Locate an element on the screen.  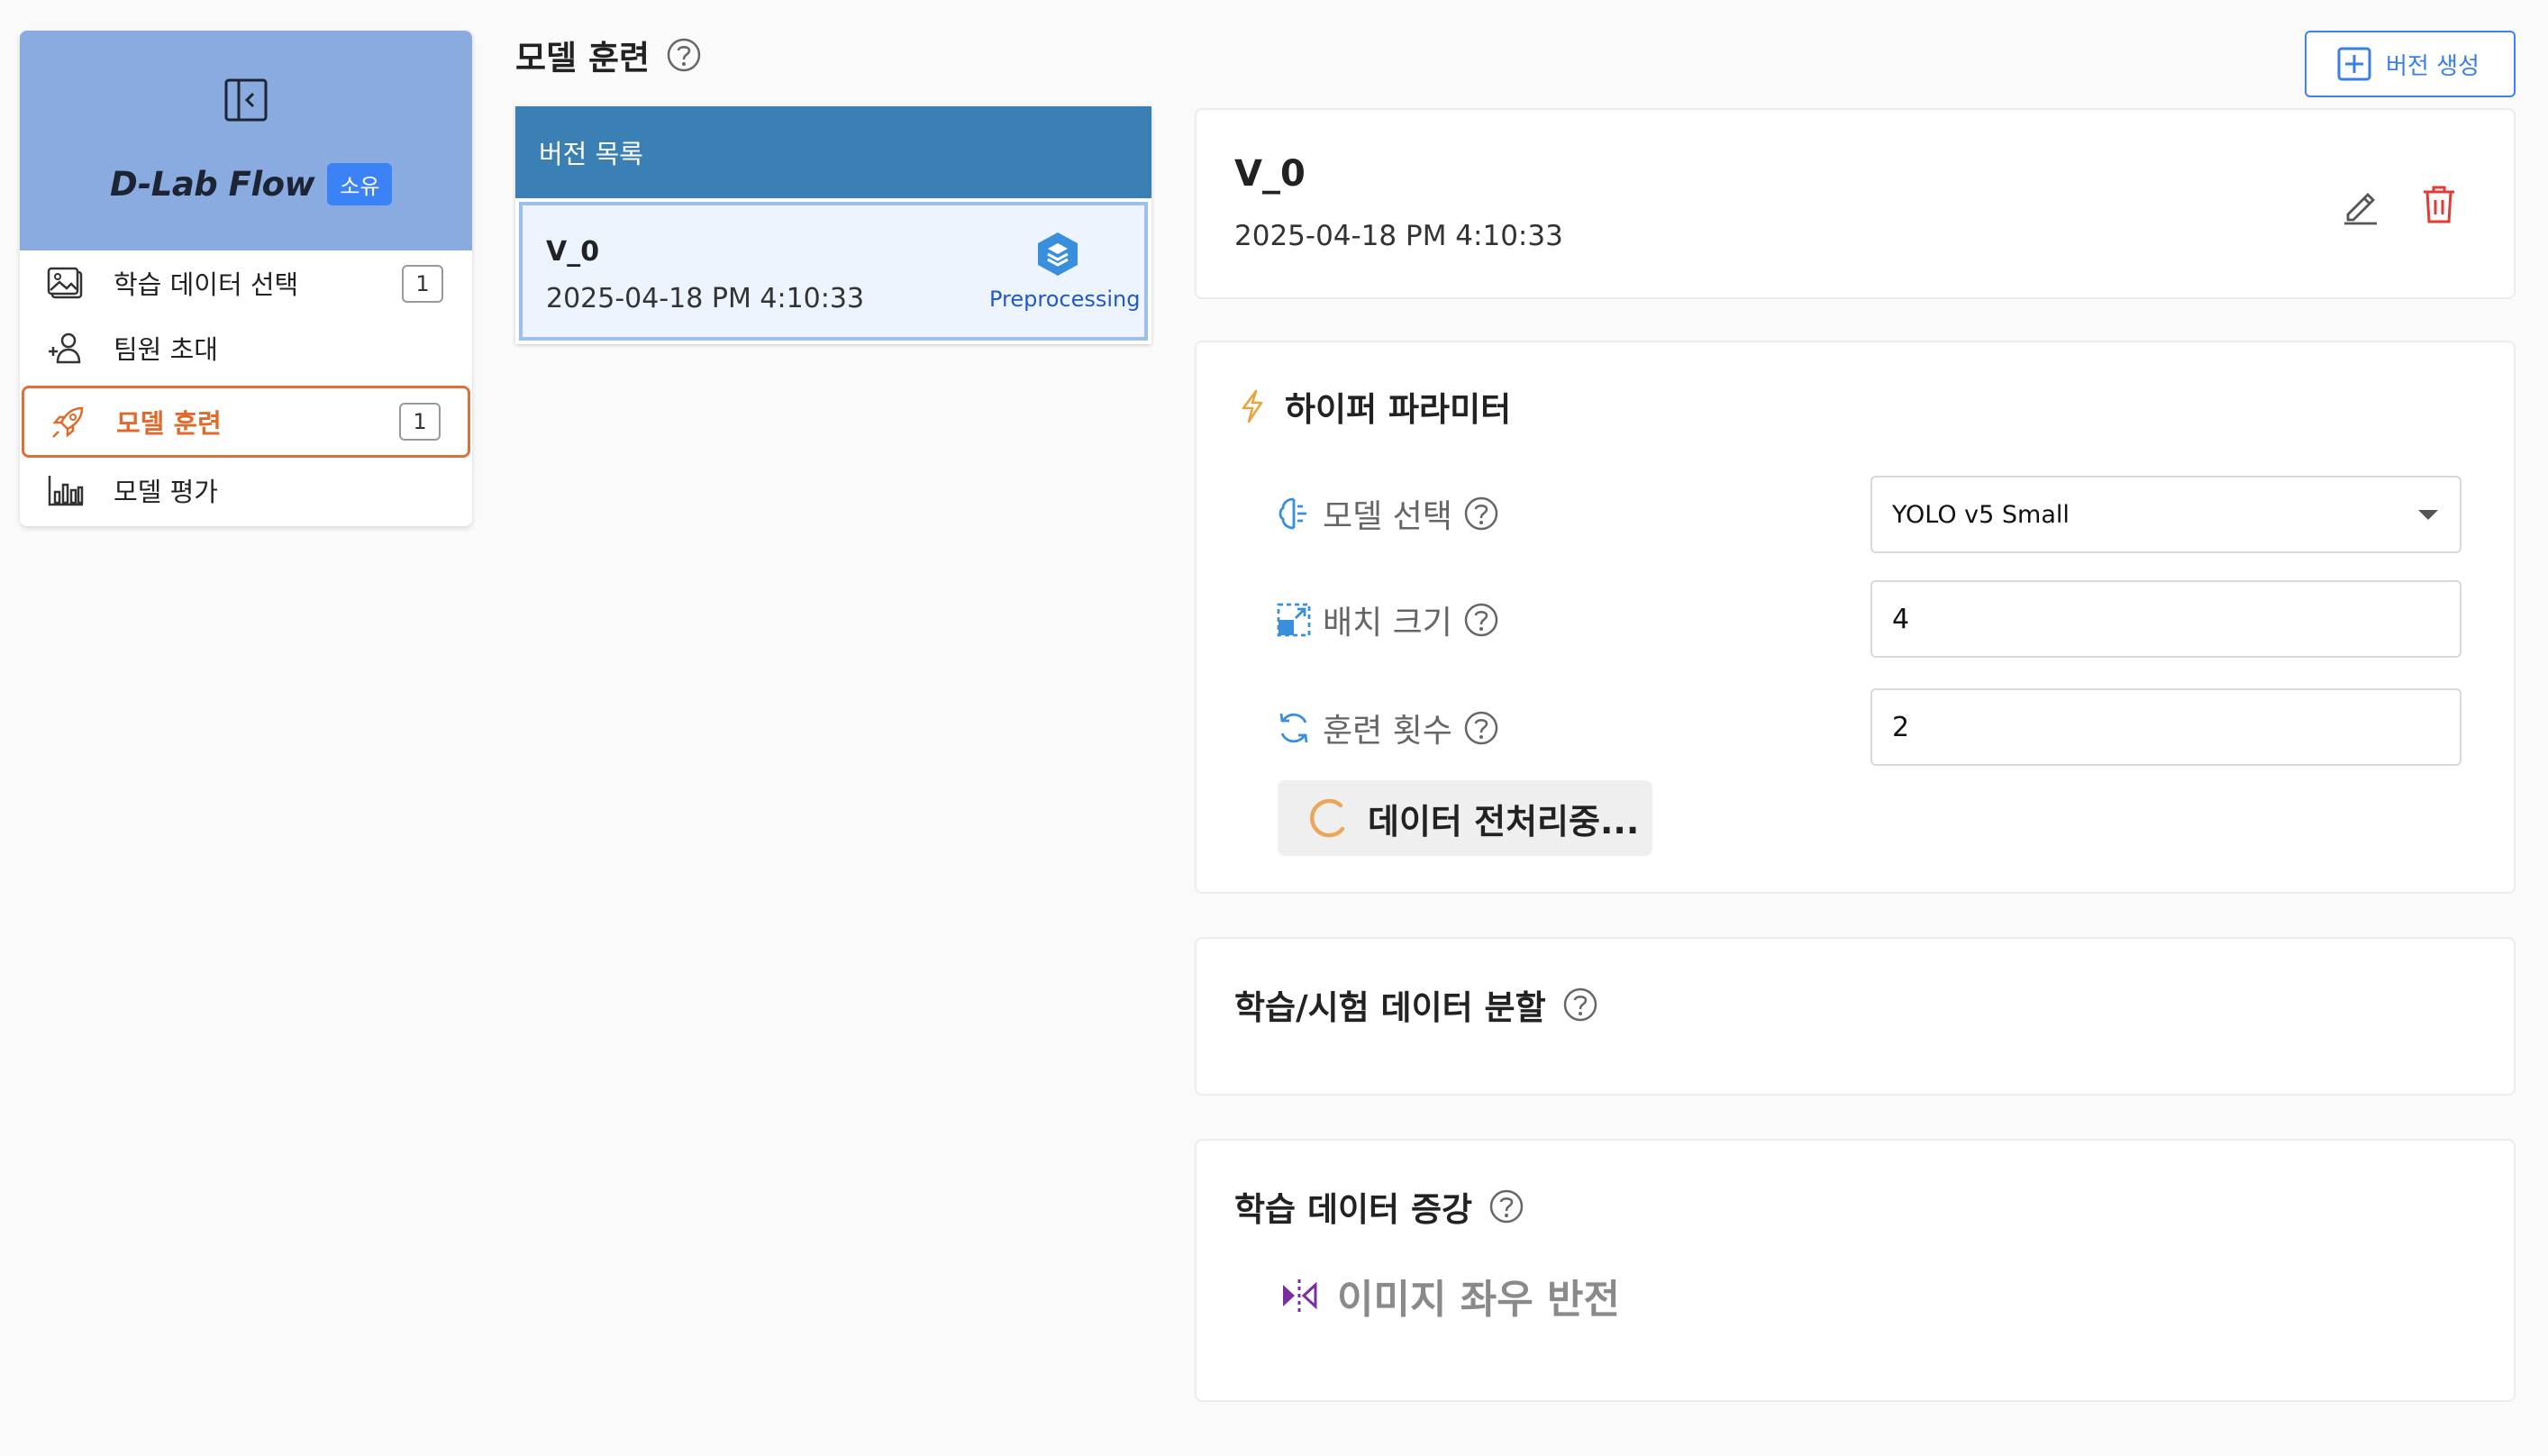
brain-icon is located at coordinates (1294, 514).